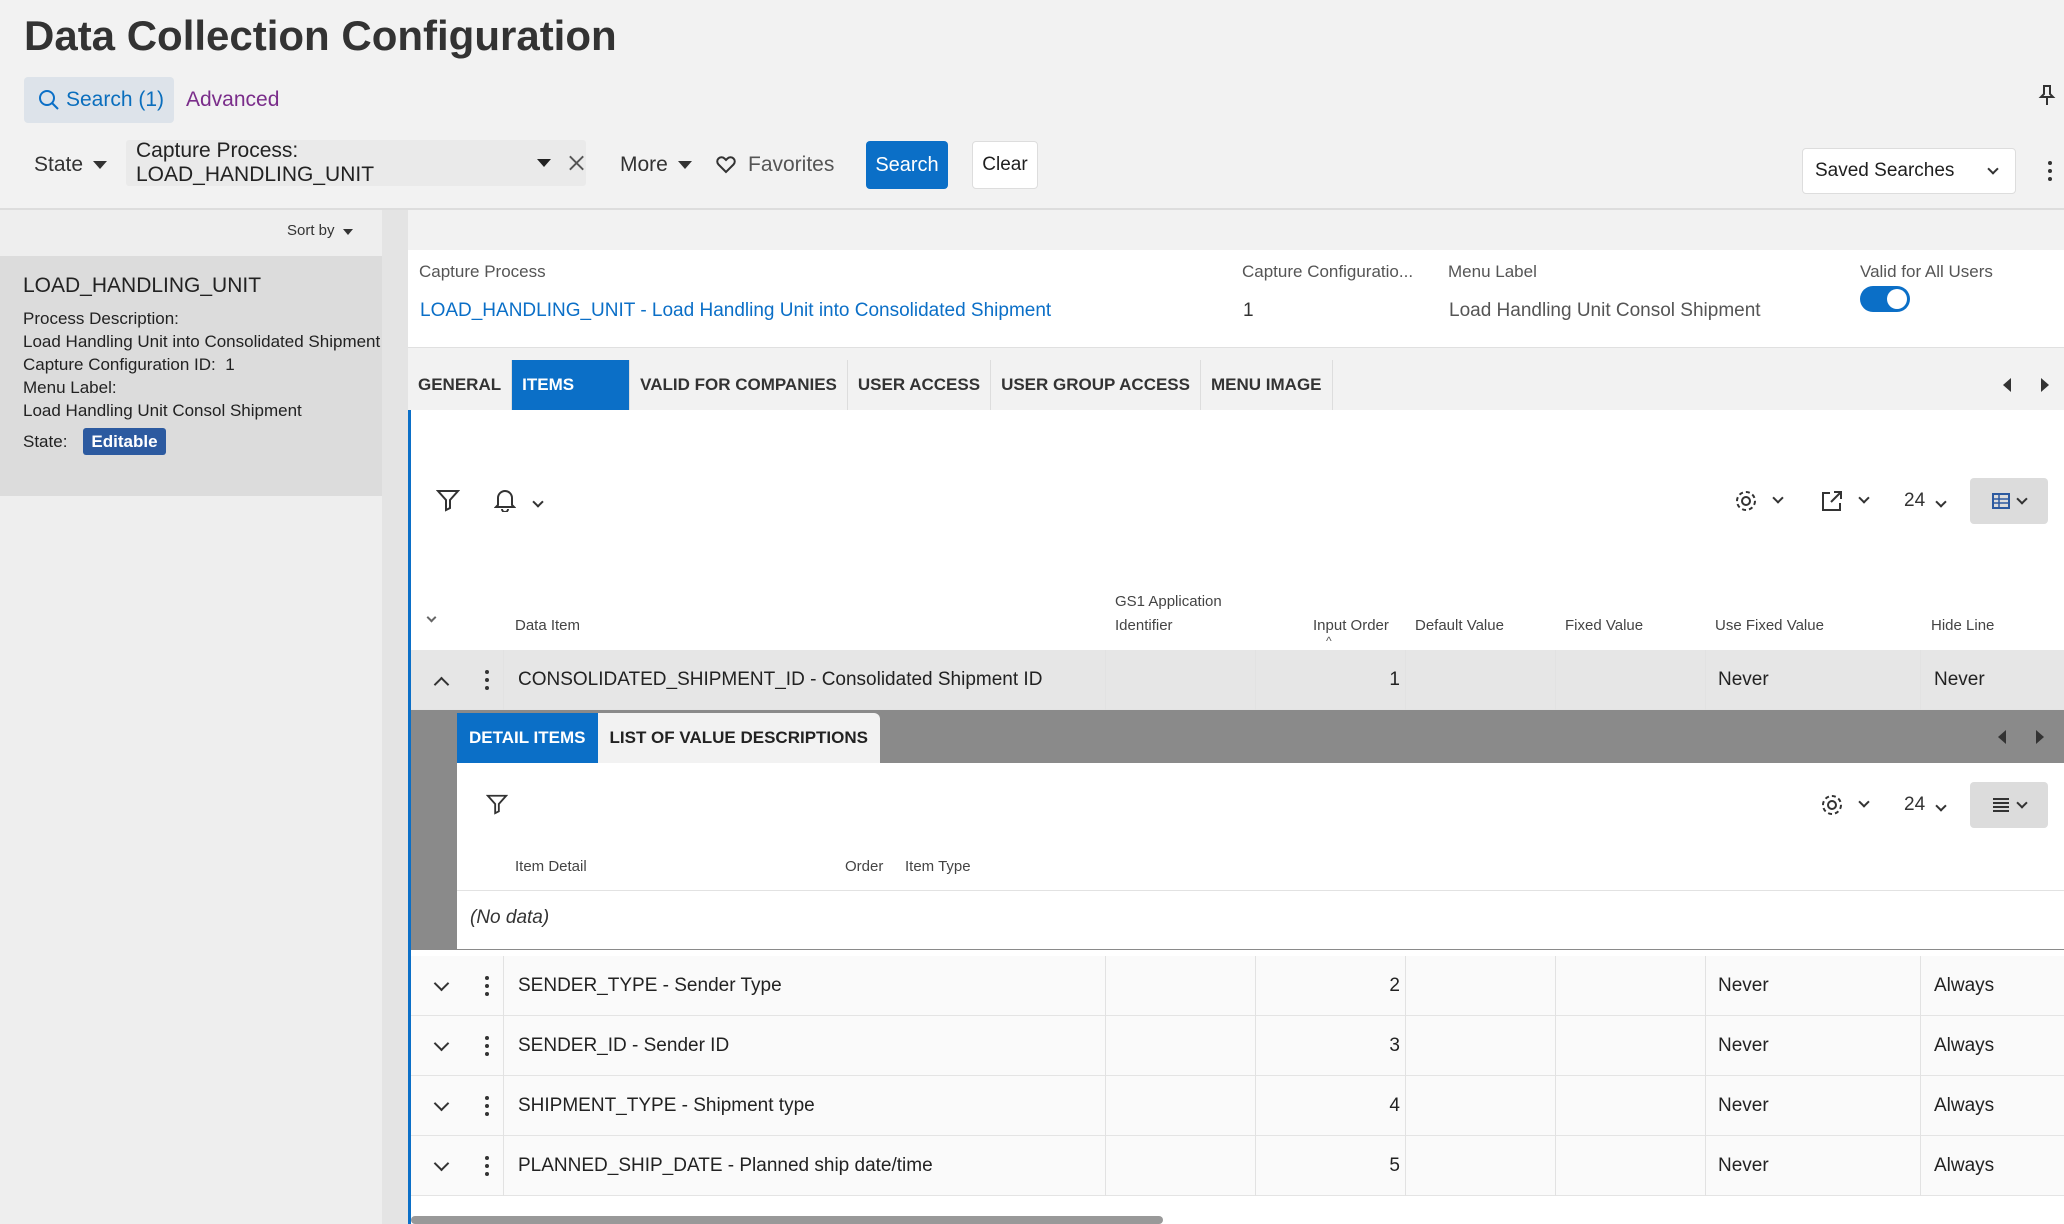  I want to click on sort-by-label: Sort by, so click(311, 230).